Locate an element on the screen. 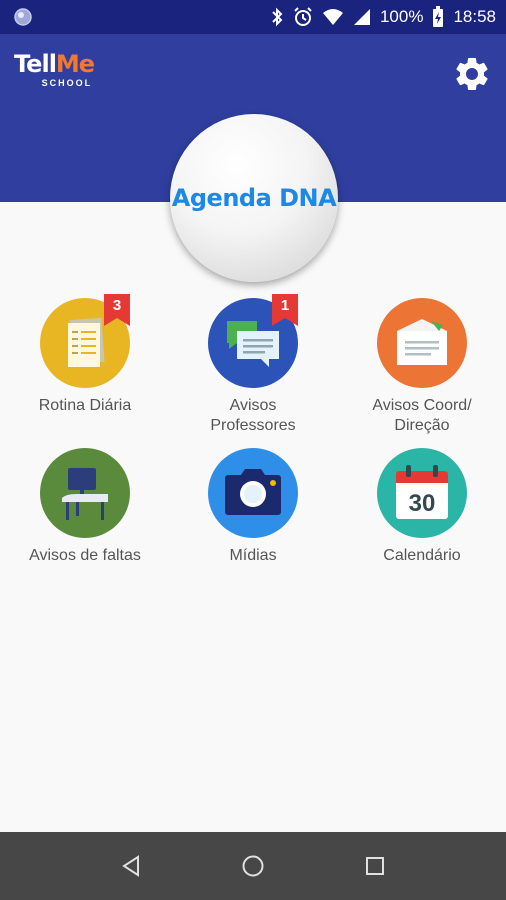  menu-item-avisos-coord-direcao: Avisos Coord/ Direção is located at coordinates (422, 367).